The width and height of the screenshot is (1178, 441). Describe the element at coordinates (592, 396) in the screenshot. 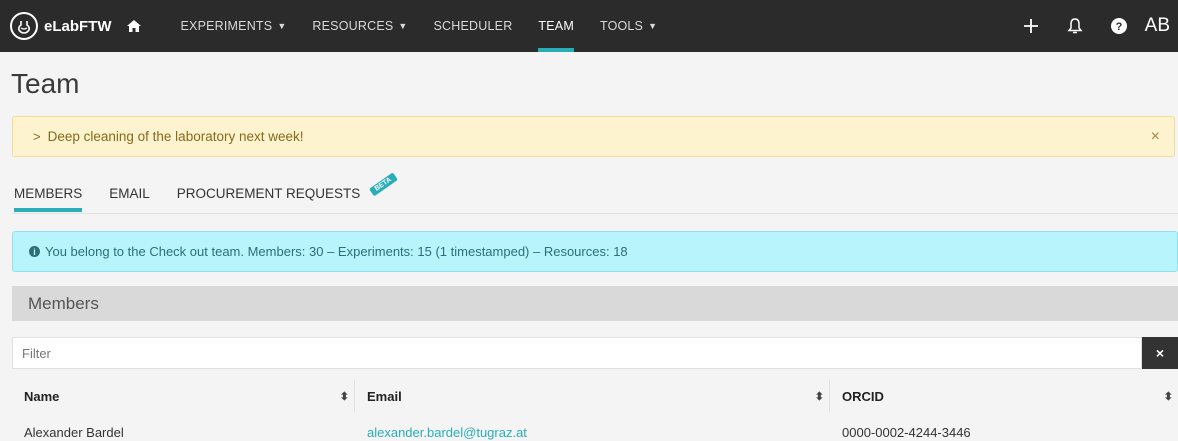

I see `column-header-email: Email ⬍` at that location.